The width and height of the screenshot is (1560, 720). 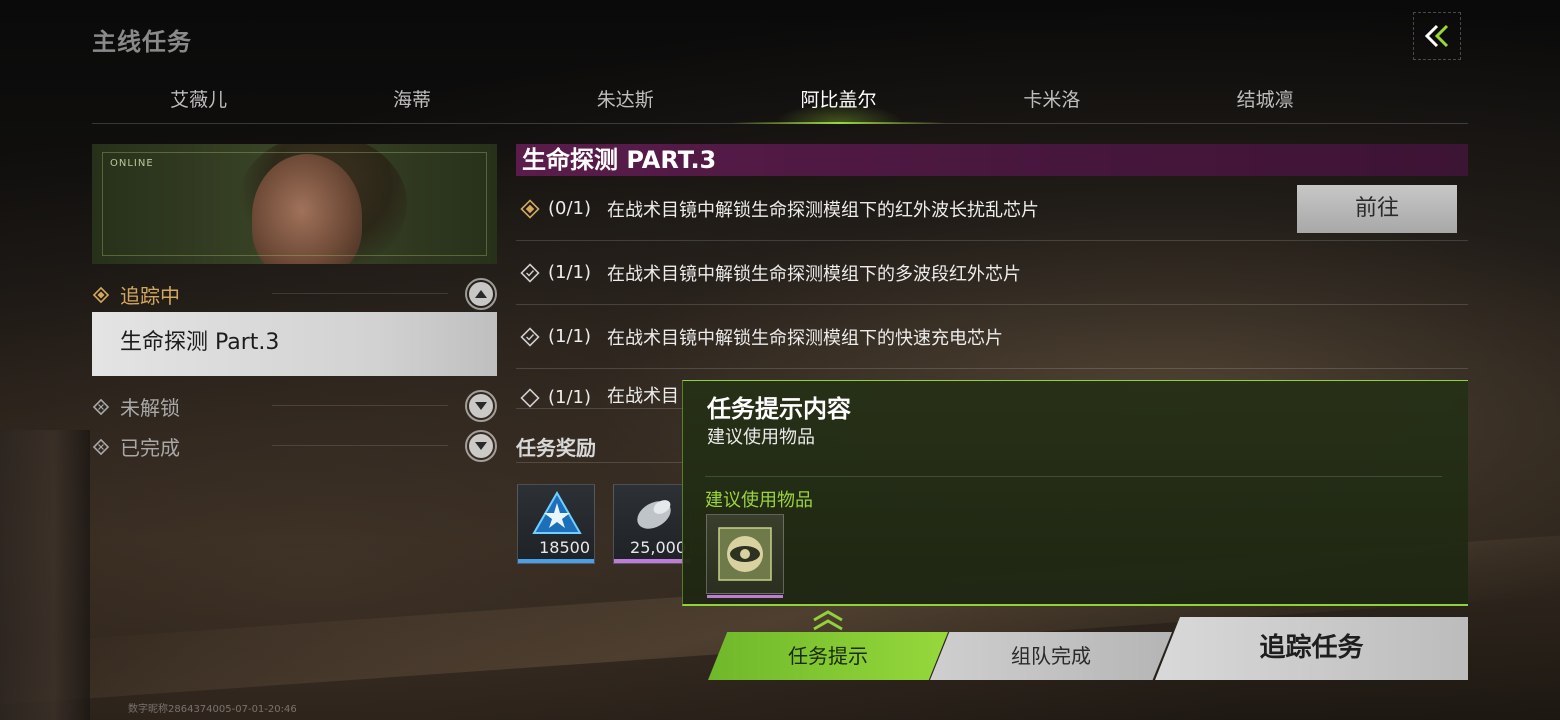 I want to click on rewards-title: 任务奖励, so click(x=556, y=448).